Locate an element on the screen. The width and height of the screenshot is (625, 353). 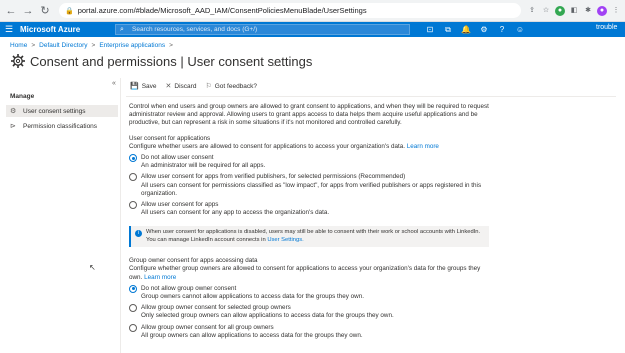
sidebar-item-label: Permission classifications is located at coordinates (60, 126).